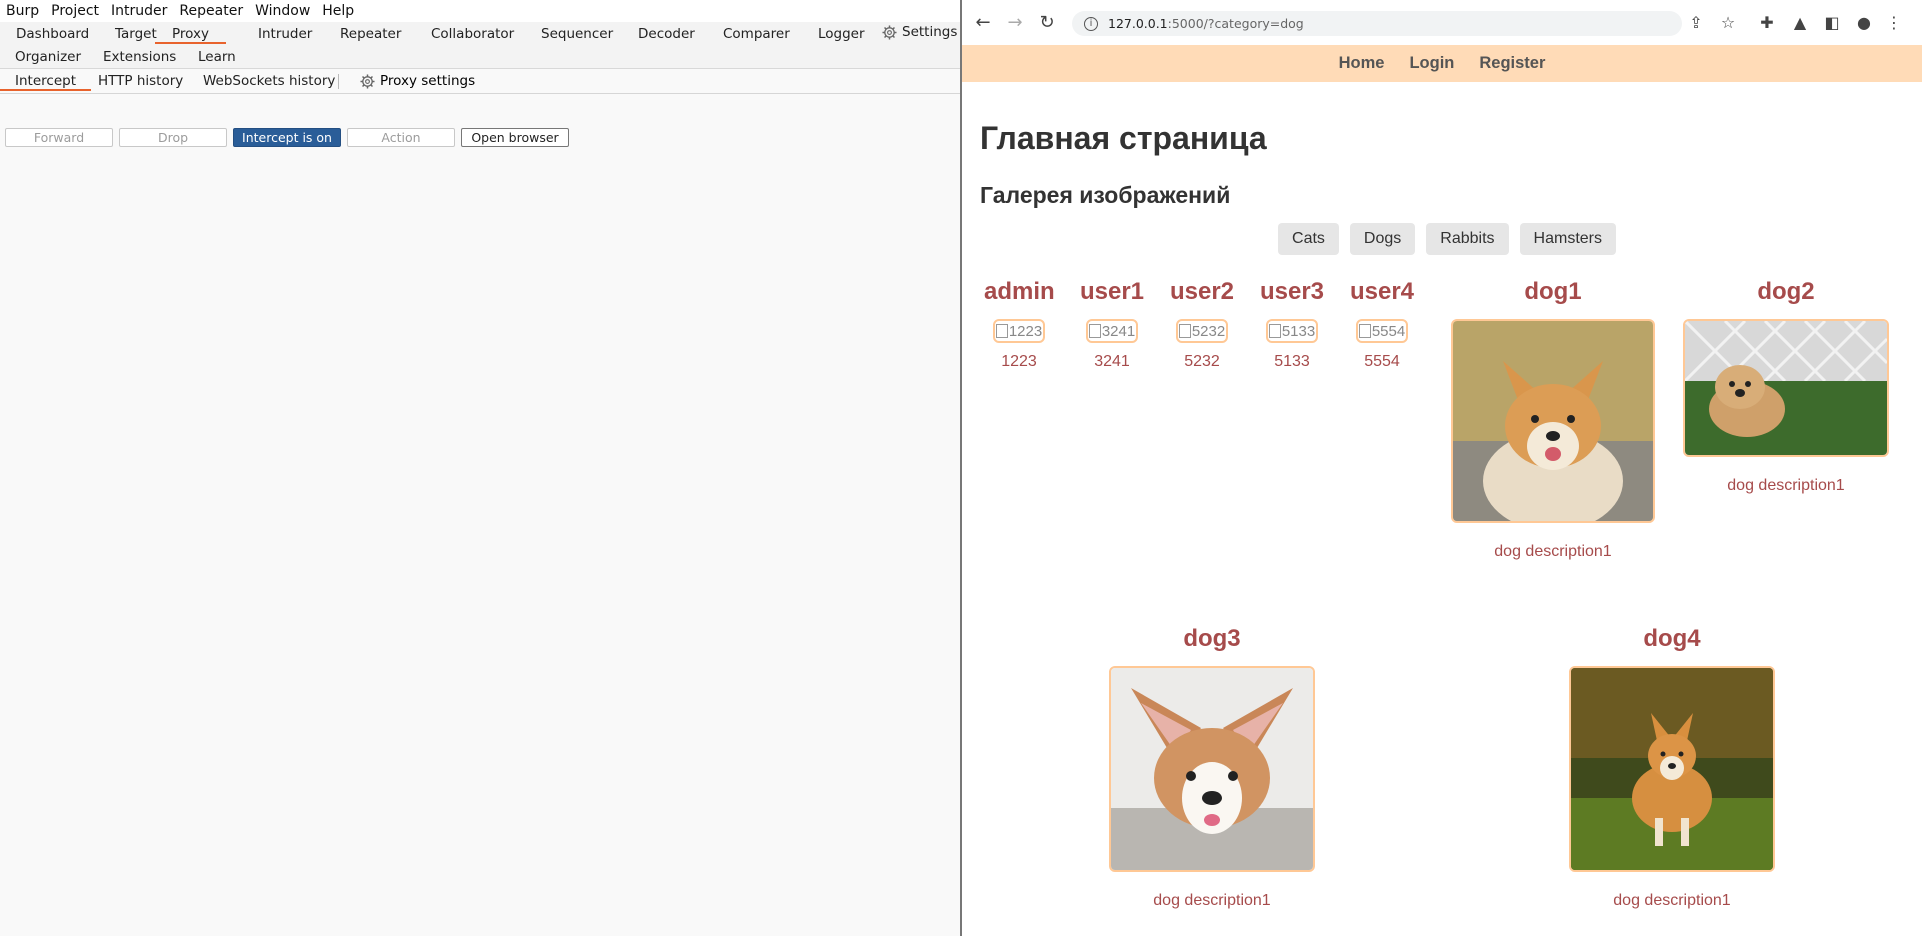 The width and height of the screenshot is (1922, 936). I want to click on site-navbar: Home Login Register, so click(1442, 63).